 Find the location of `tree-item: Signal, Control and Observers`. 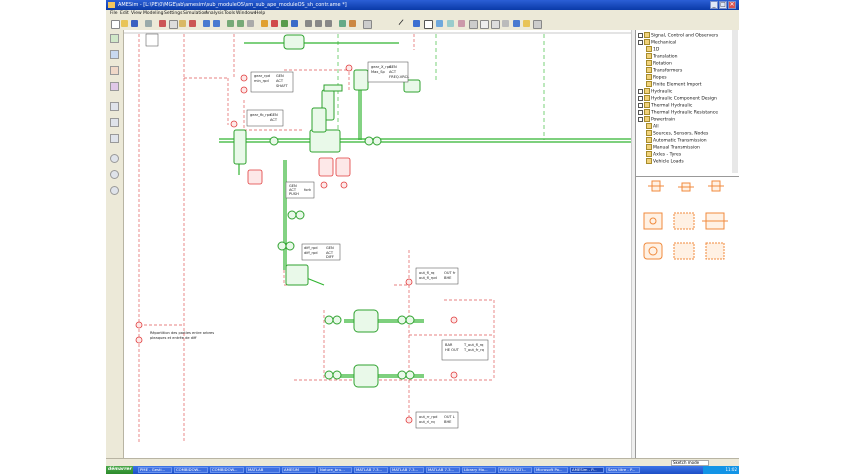

tree-item: Signal, Control and Observers is located at coordinates (678, 35).